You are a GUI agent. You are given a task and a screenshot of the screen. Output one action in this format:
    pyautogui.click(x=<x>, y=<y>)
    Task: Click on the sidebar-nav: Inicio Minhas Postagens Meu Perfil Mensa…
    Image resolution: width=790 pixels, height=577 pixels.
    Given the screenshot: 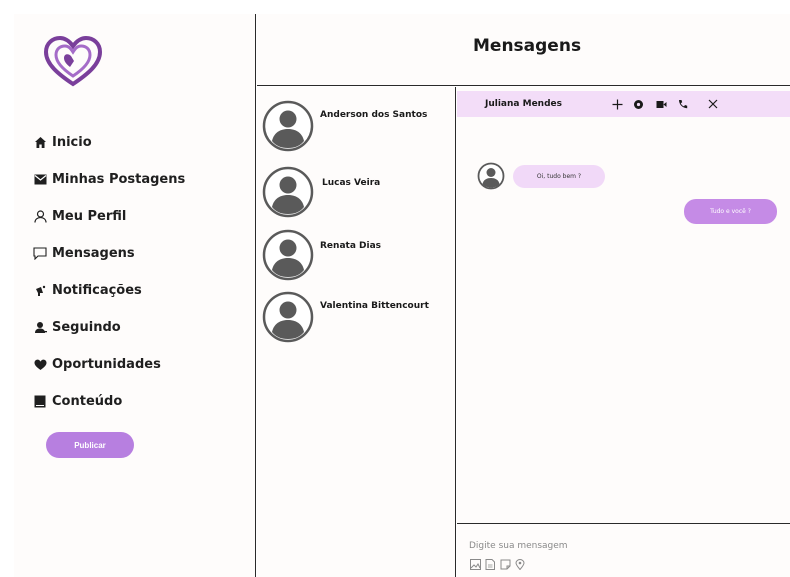 What is the action you would take?
    pyautogui.click(x=108, y=272)
    